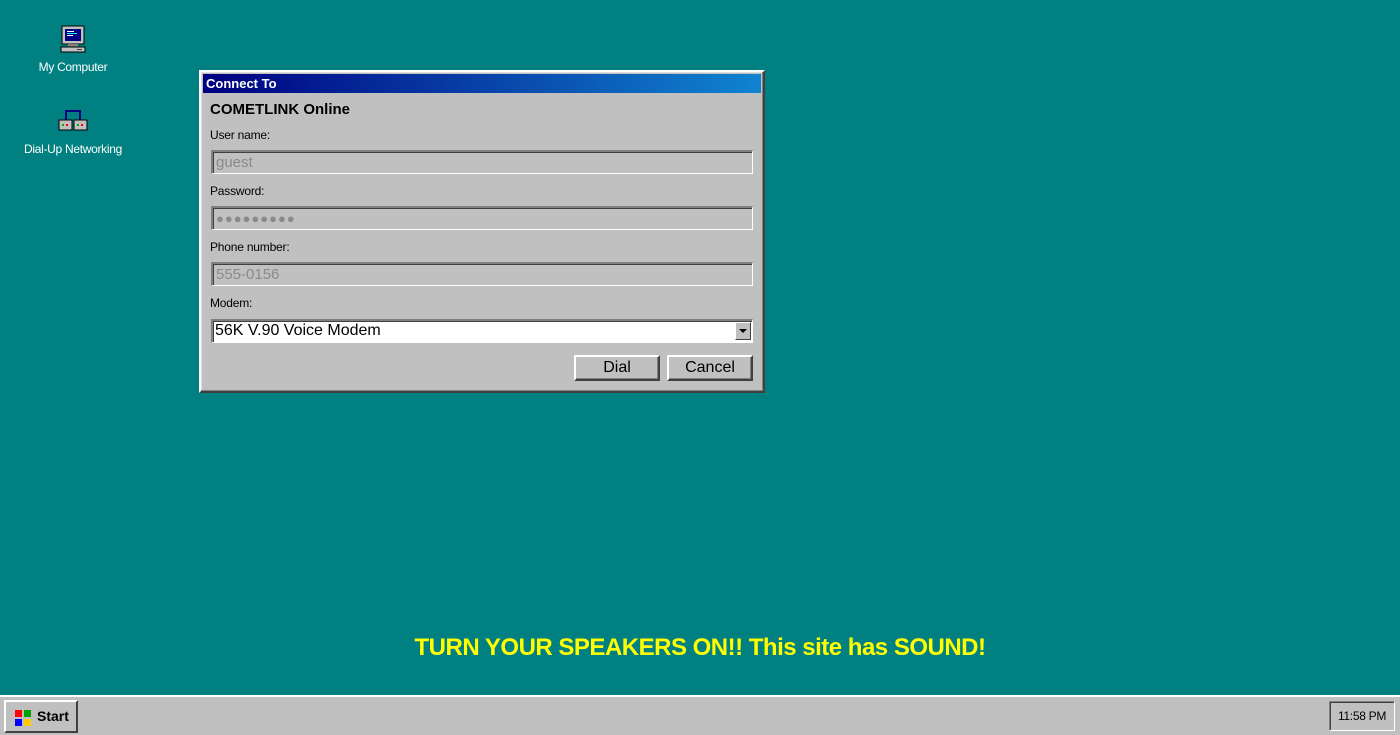  I want to click on phone-label: Phone number:, so click(250, 247).